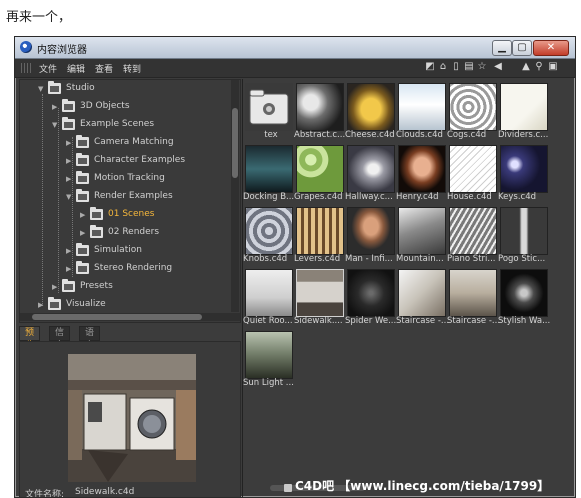  Describe the element at coordinates (45, 494) in the screenshot. I see `preview-filename-label: 文件名称:` at that location.